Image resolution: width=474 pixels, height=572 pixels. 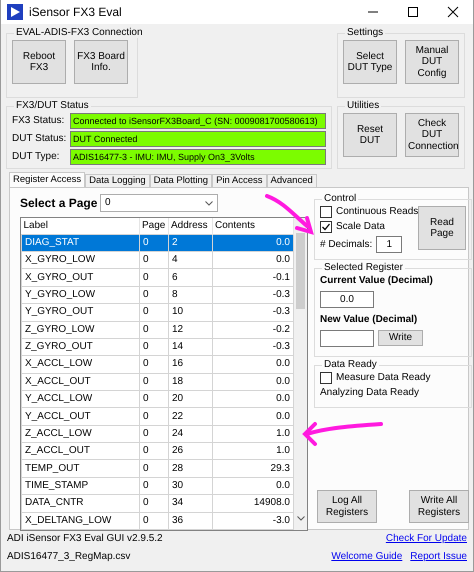 What do you see at coordinates (253, 503) in the screenshot?
I see `table-cell: 14908.0` at bounding box center [253, 503].